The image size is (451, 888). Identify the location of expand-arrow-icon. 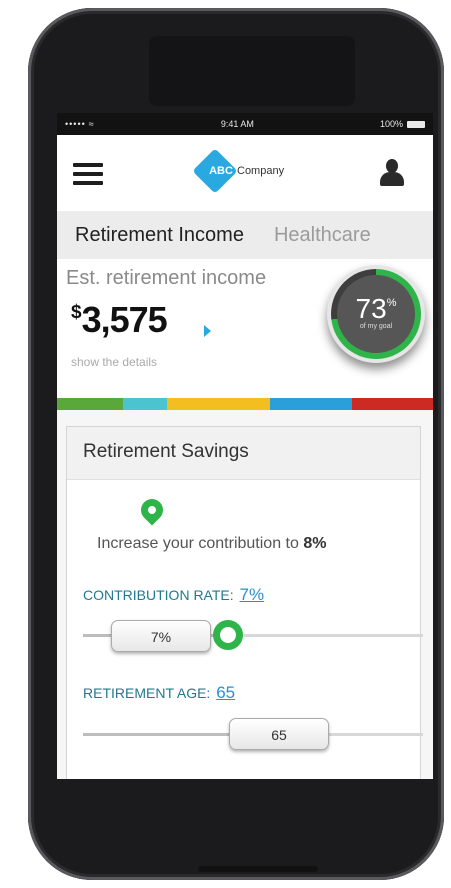
(207, 331).